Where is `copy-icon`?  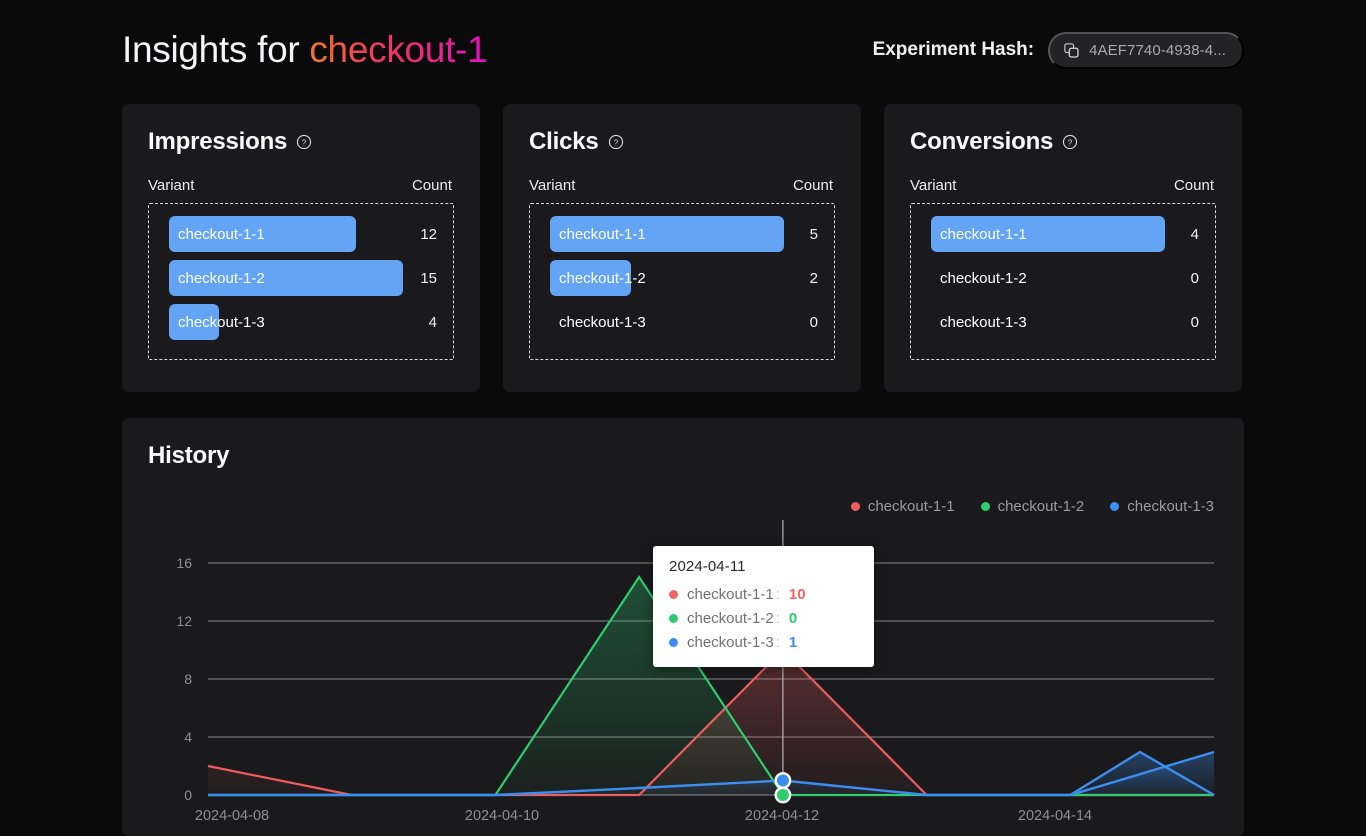 copy-icon is located at coordinates (1071, 50).